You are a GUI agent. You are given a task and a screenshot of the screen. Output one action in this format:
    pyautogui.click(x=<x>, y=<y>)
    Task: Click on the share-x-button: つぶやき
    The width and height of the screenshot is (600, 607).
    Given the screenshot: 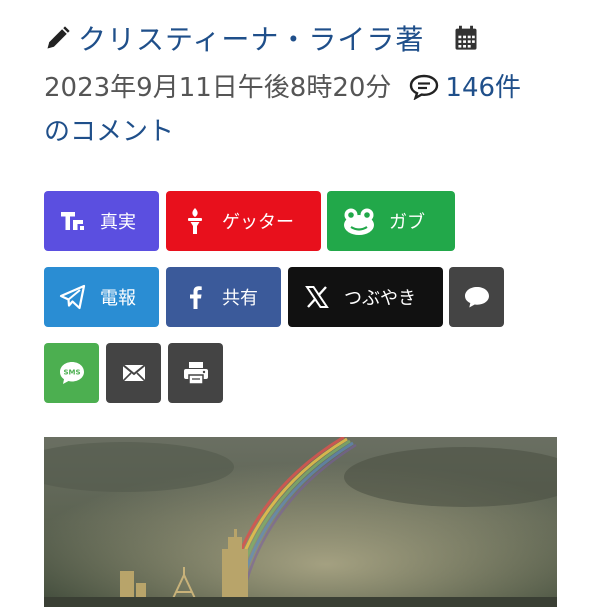 What is the action you would take?
    pyautogui.click(x=365, y=297)
    